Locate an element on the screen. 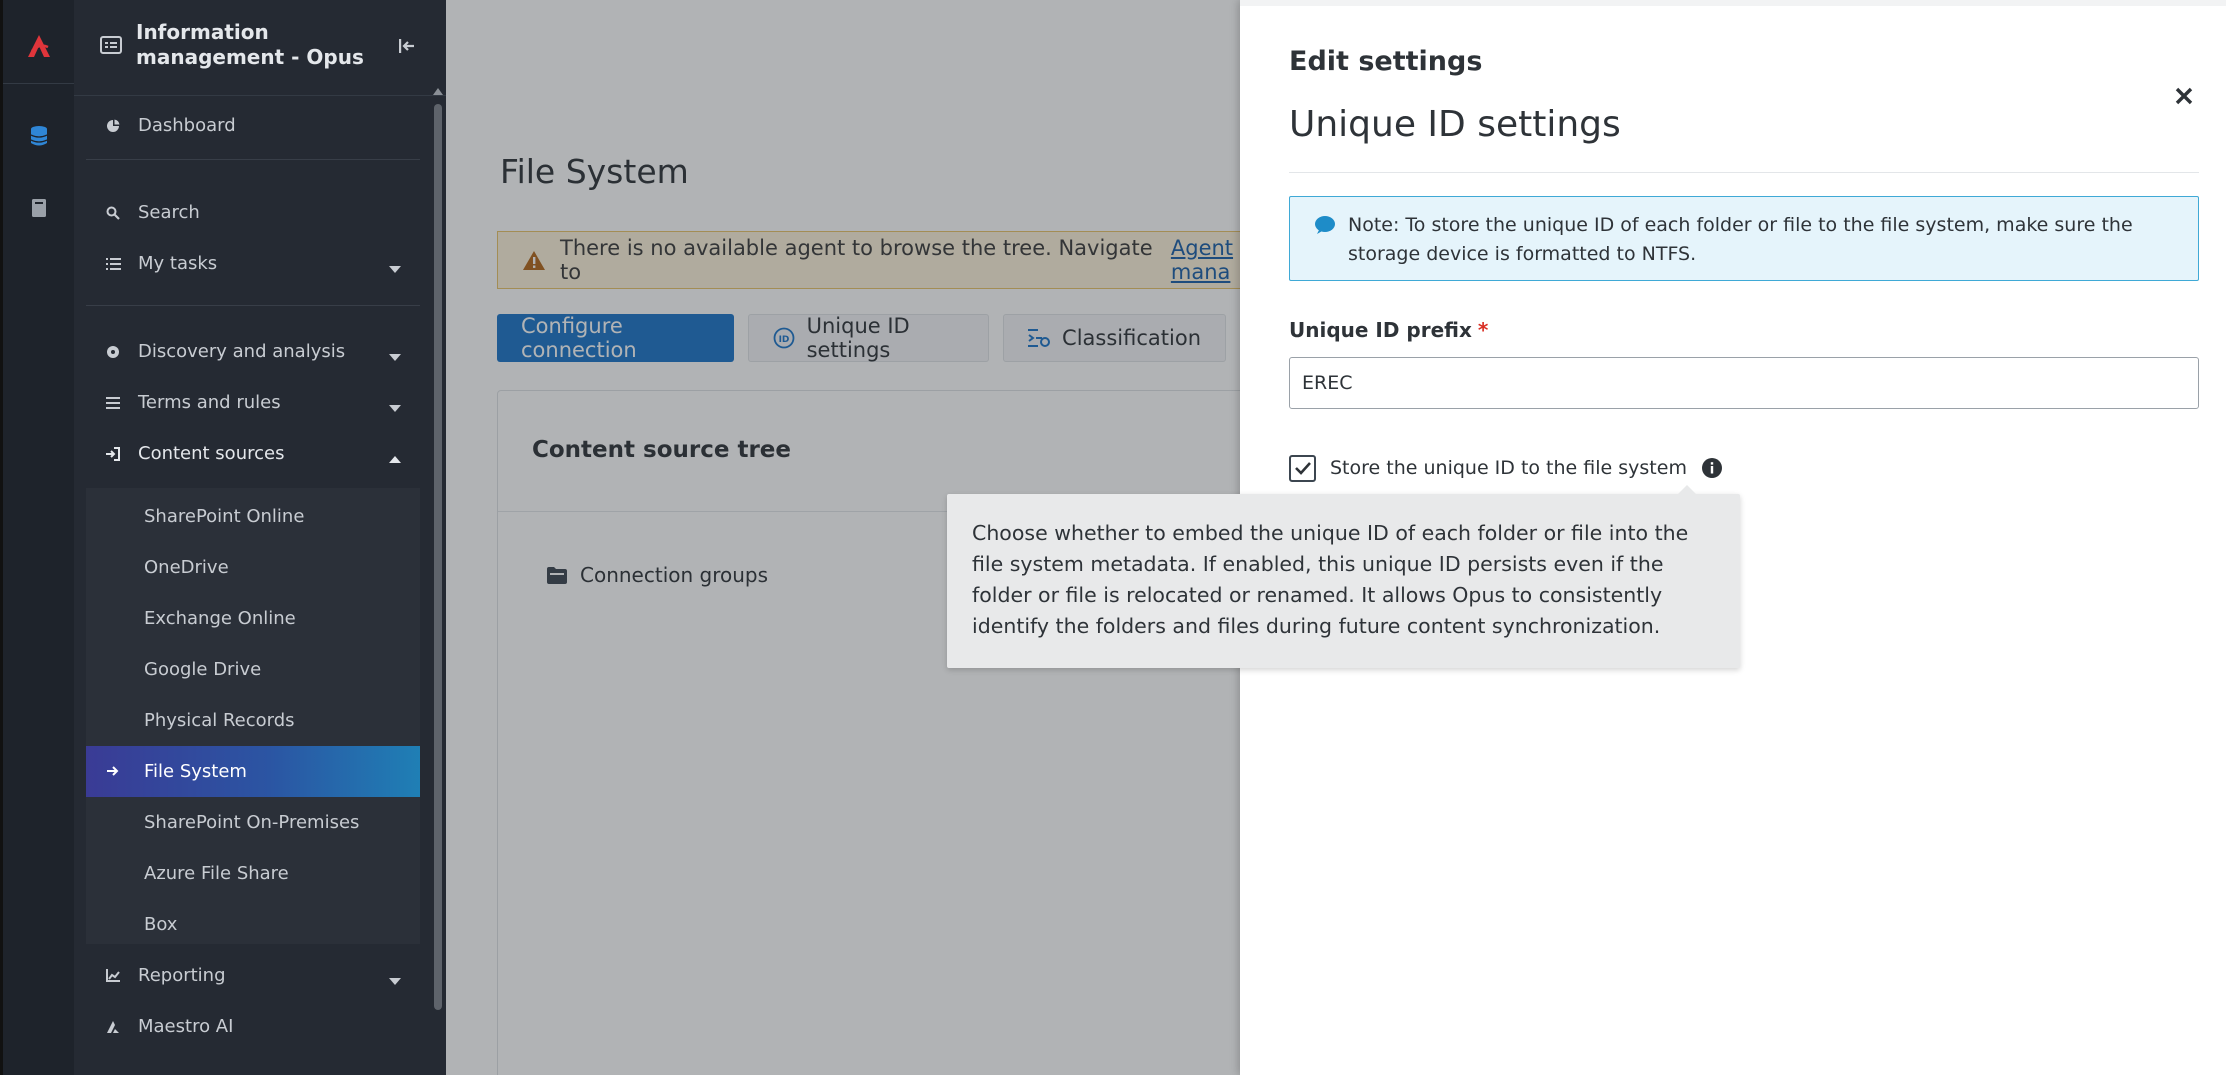 Image resolution: width=2226 pixels, height=1075 pixels. store-unique-id-label: Store the unique ID to the file system is located at coordinates (1508, 468).